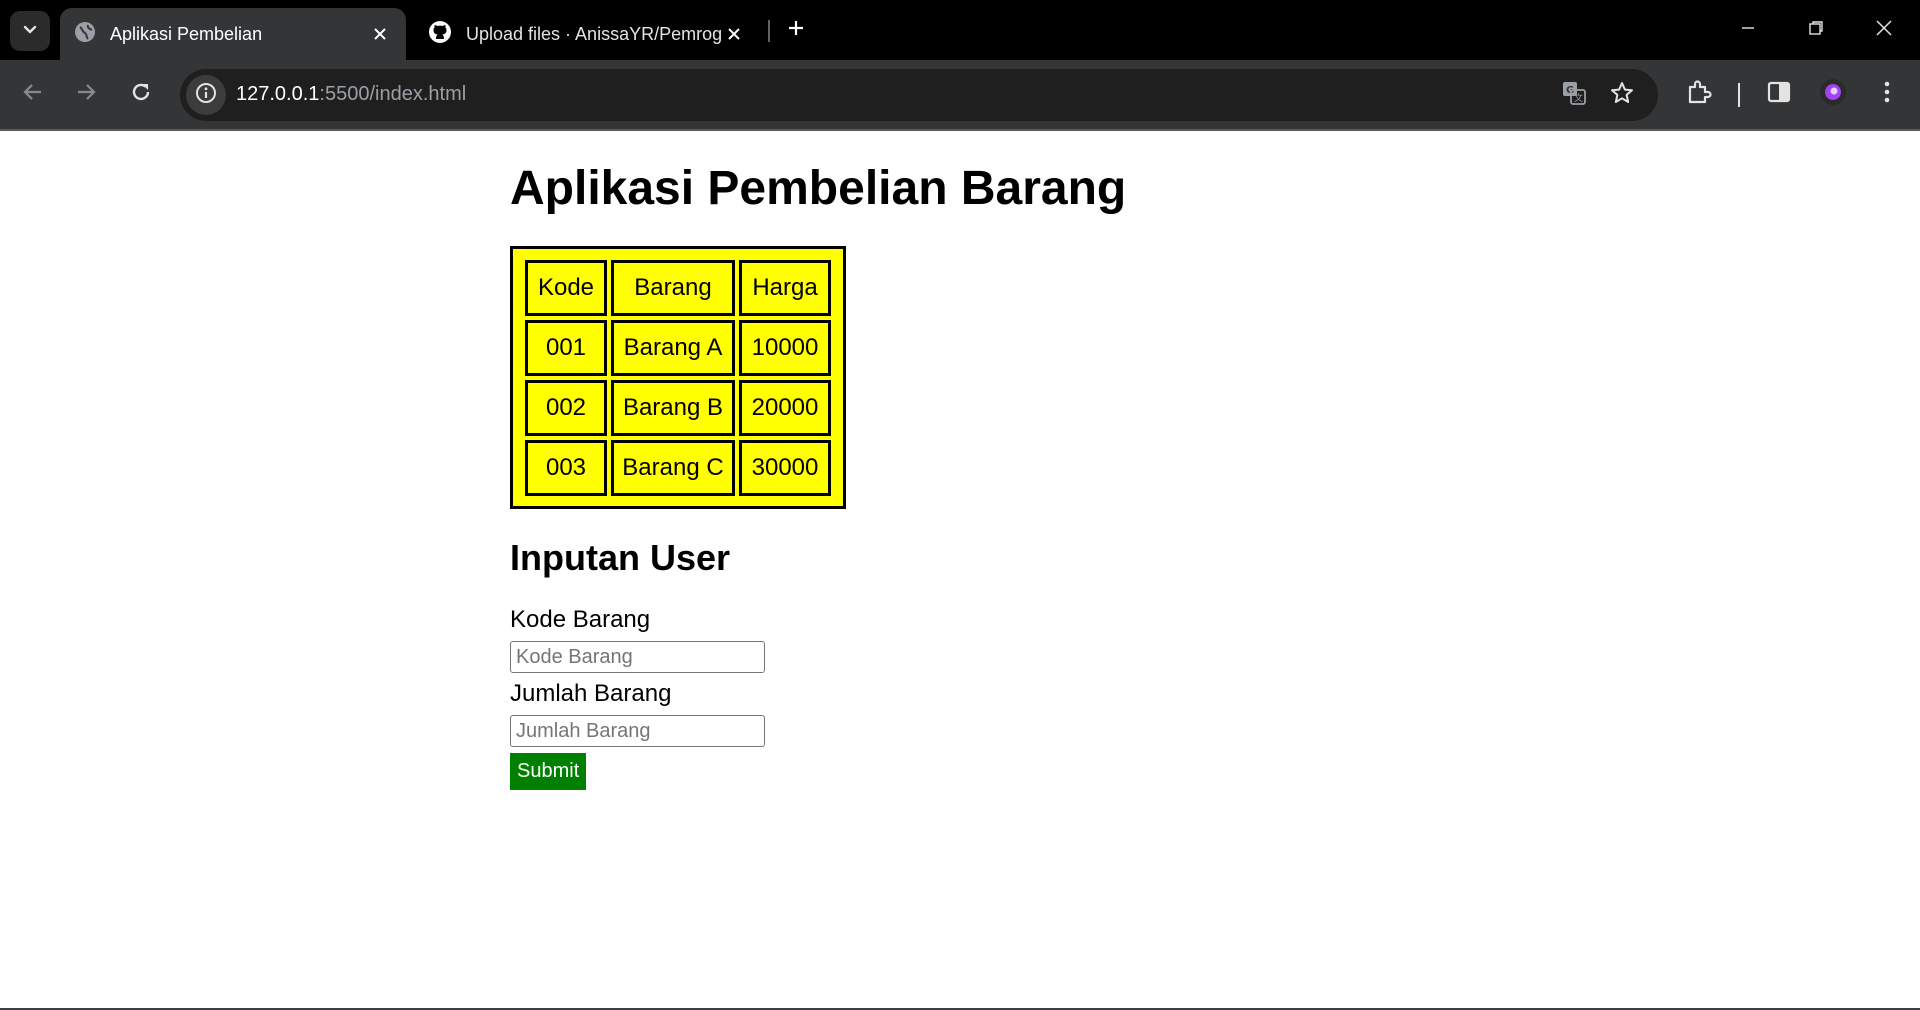 The height and width of the screenshot is (1010, 1920). Describe the element at coordinates (186, 33) in the screenshot. I see `tab-title: Aplikasi Pembelian` at that location.